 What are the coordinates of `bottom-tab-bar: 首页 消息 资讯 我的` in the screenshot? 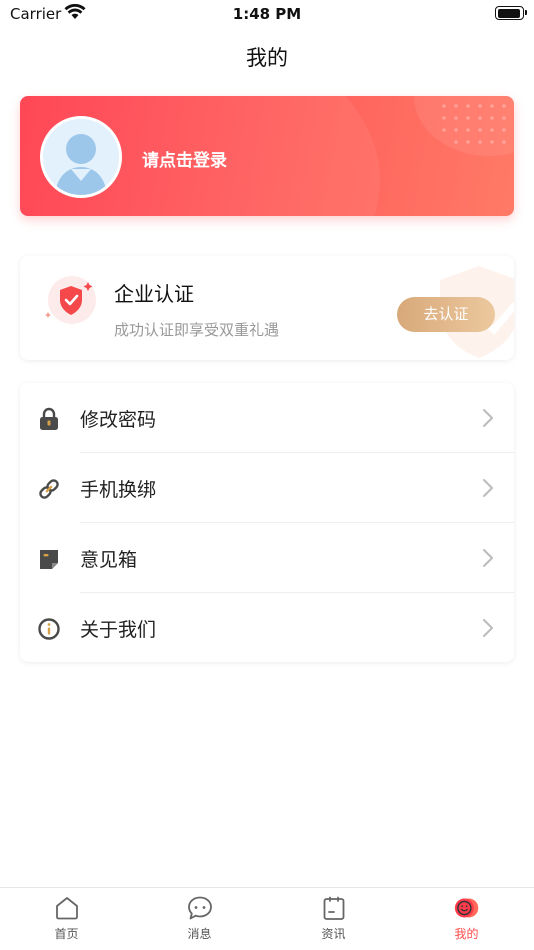 It's located at (267, 918).